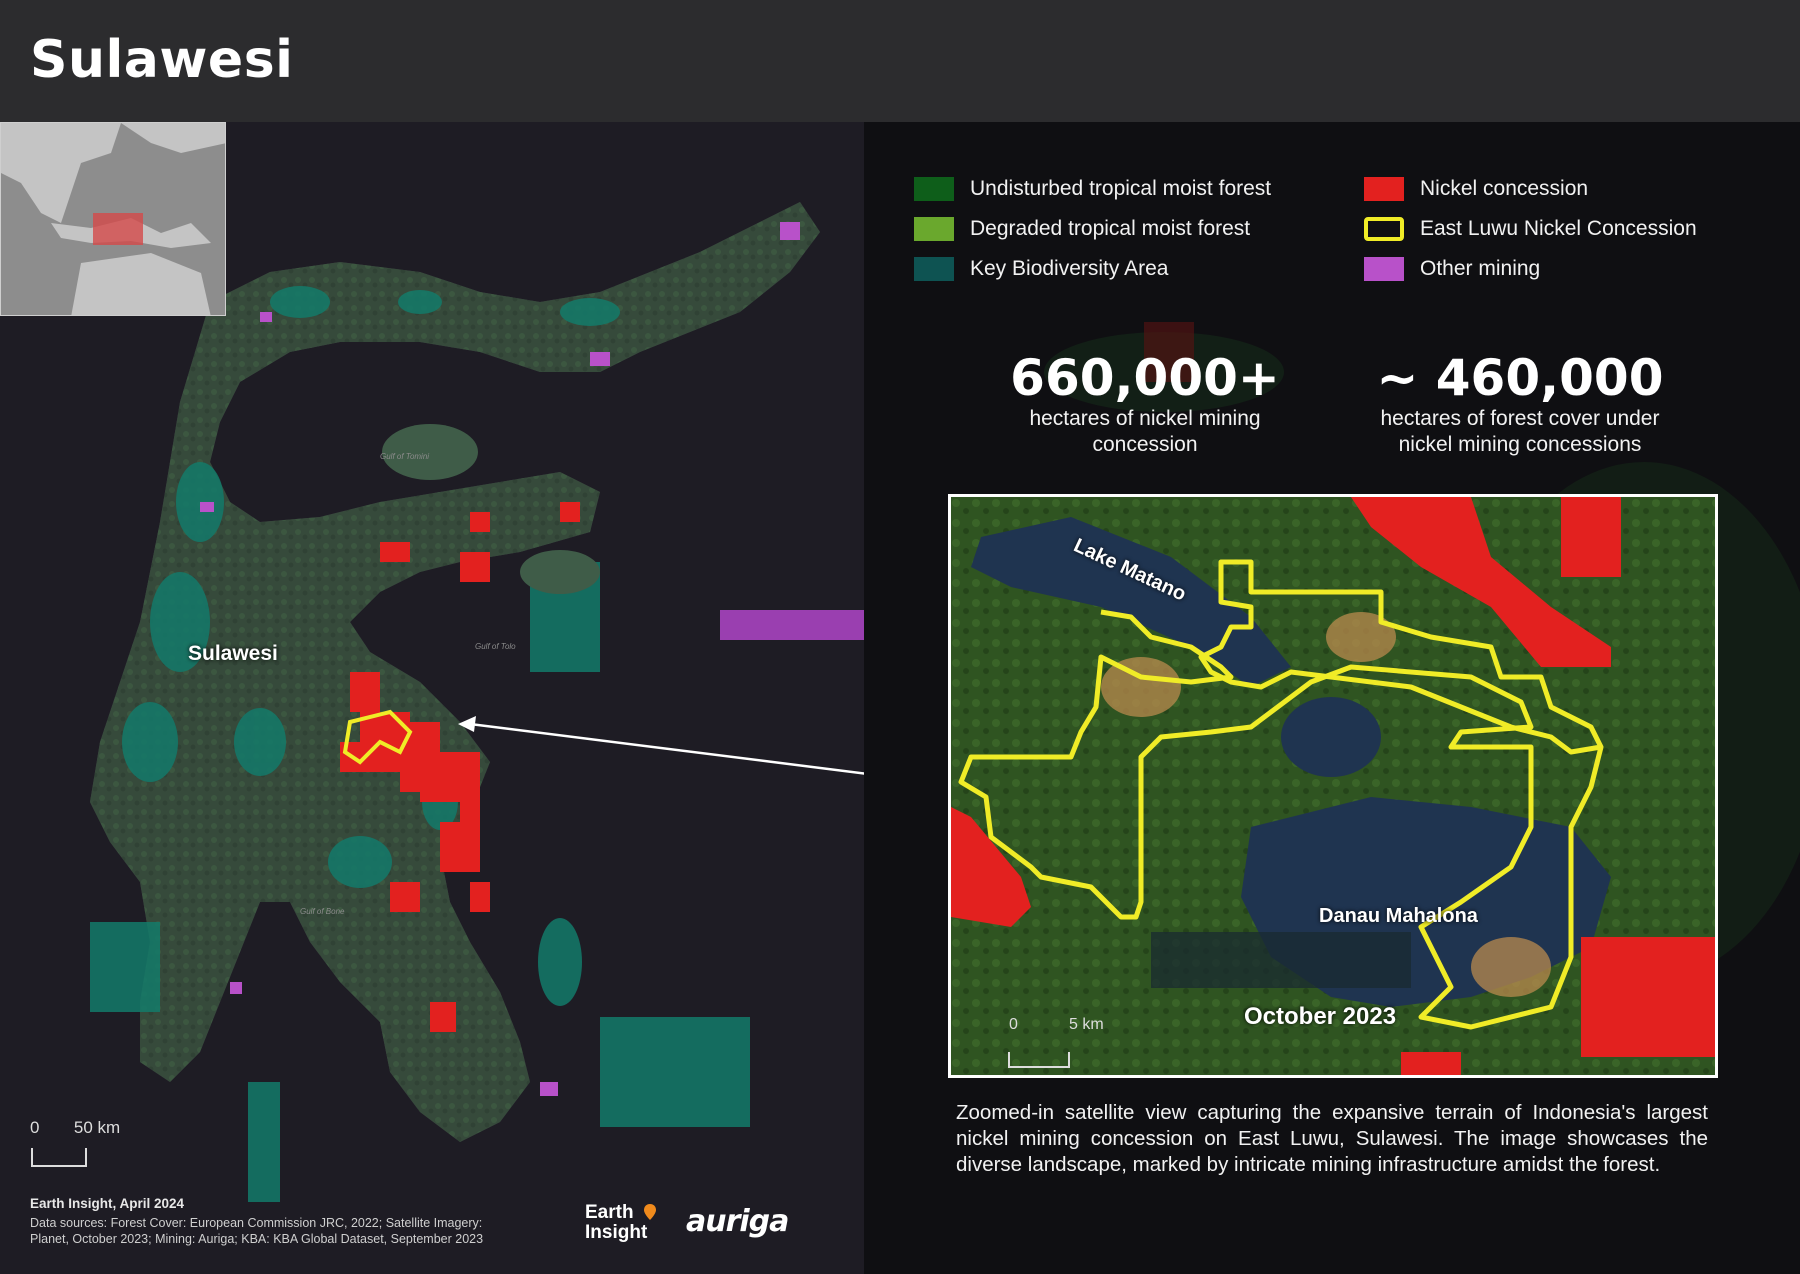  What do you see at coordinates (616, 1232) in the screenshot?
I see `logo-word-insight: Insight` at bounding box center [616, 1232].